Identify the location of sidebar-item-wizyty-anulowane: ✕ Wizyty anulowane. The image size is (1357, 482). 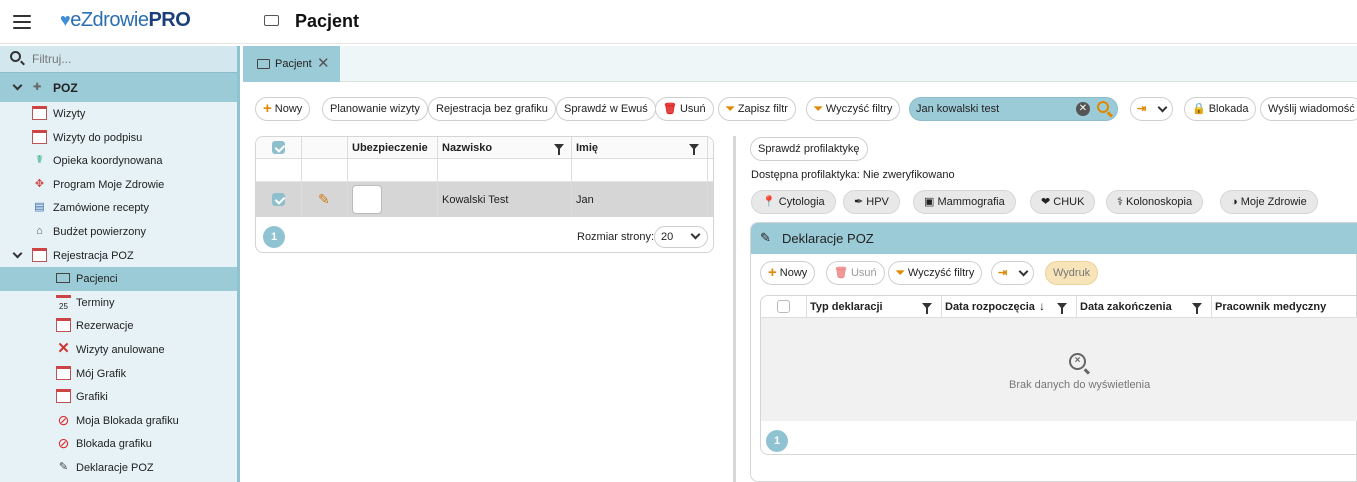
(118, 350).